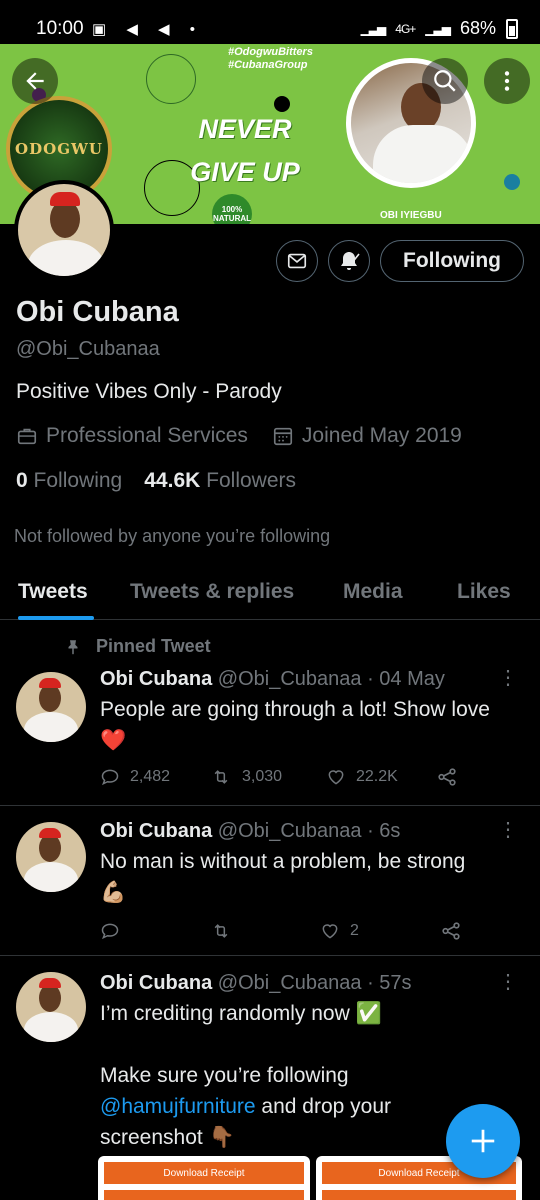  What do you see at coordinates (422, 154) in the screenshot?
I see `portrait-body` at bounding box center [422, 154].